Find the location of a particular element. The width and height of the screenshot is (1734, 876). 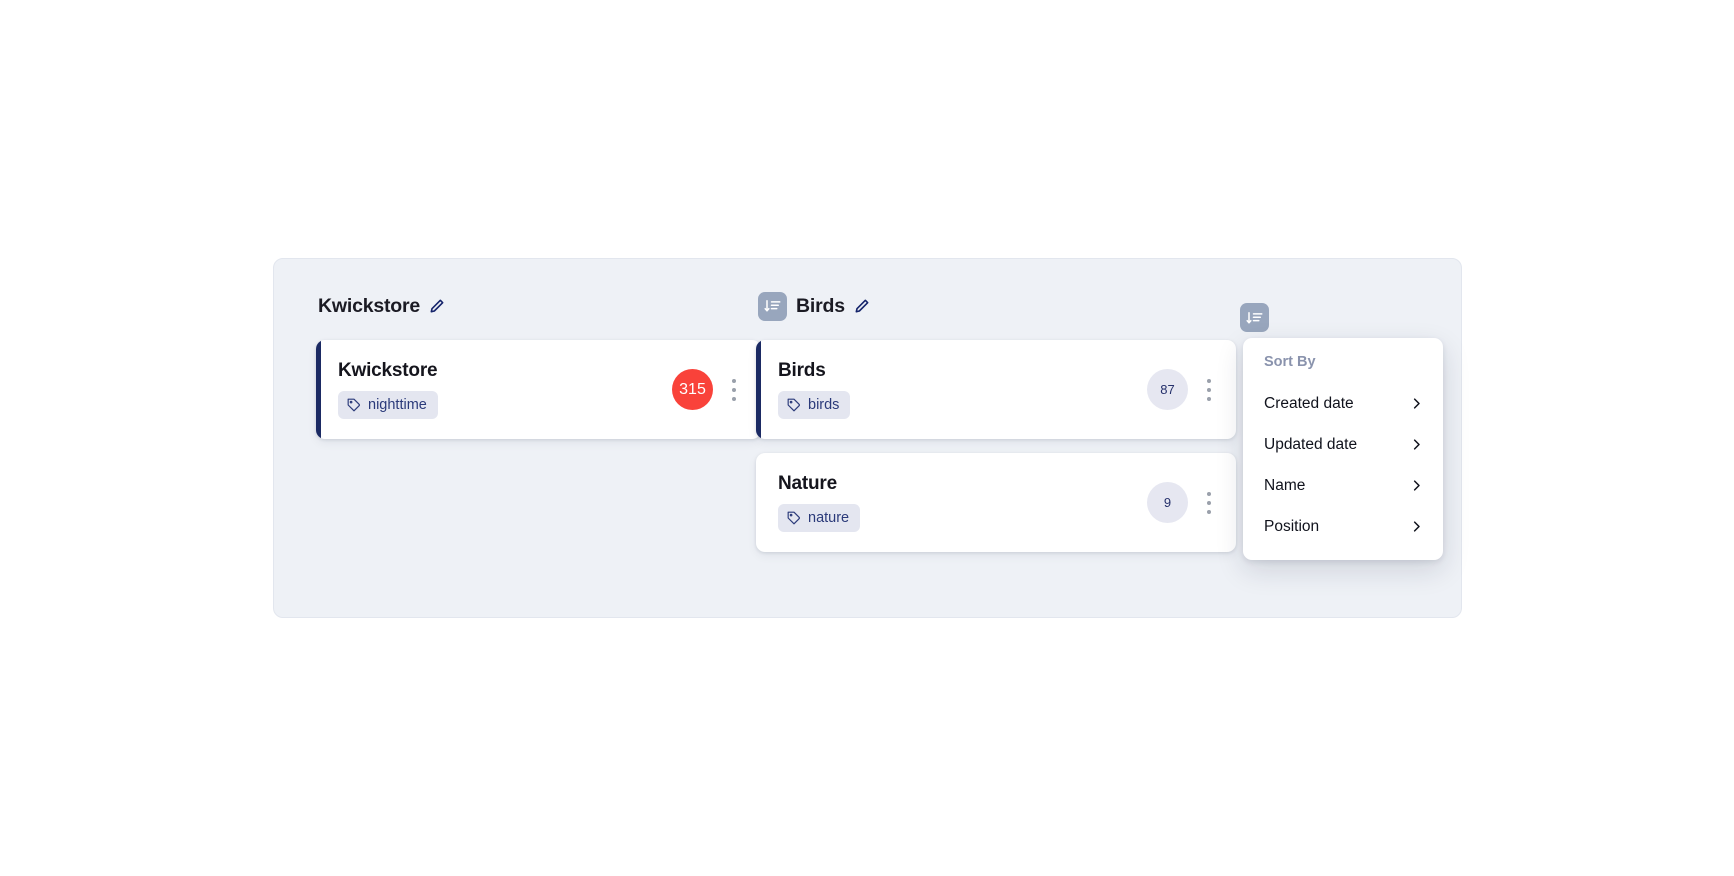

menu-item-updated-date: Updated date is located at coordinates (1343, 444).